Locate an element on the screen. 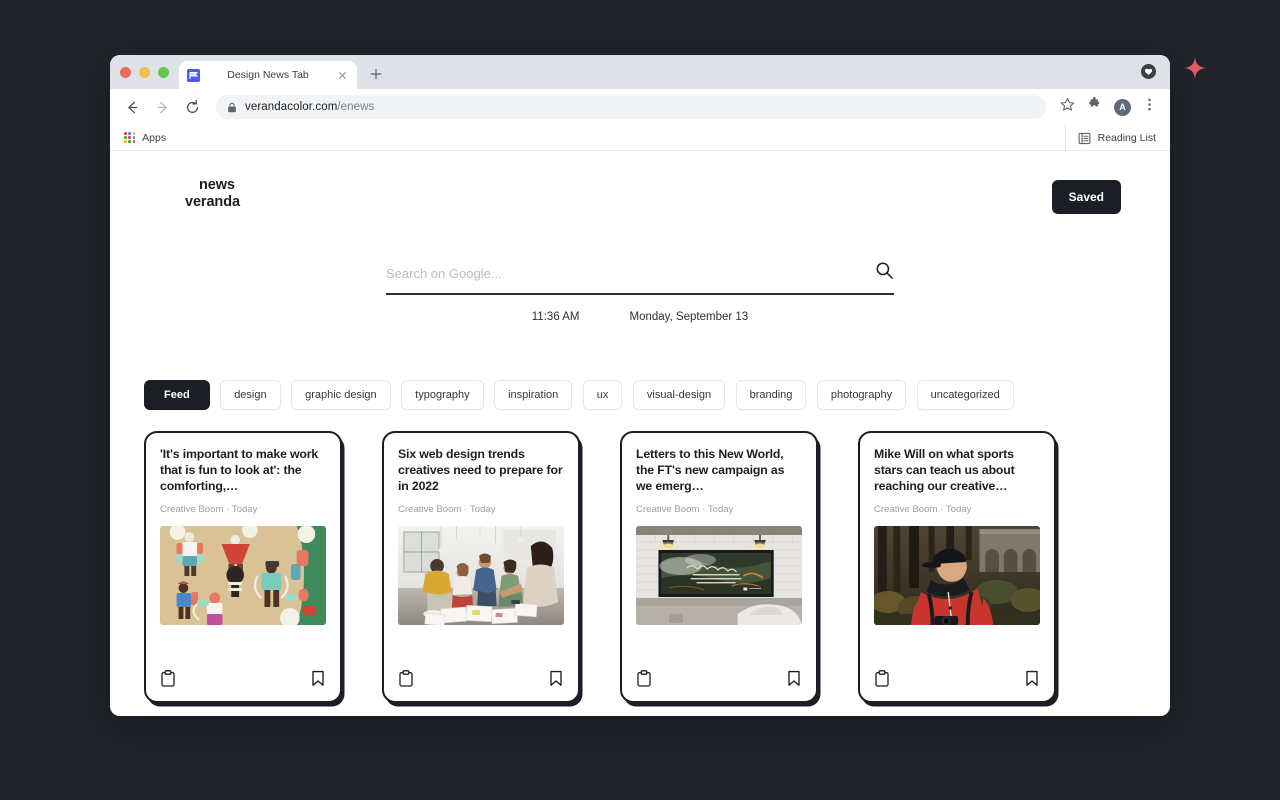  bookmarks-bar: Apps Reading List is located at coordinates (640, 138).